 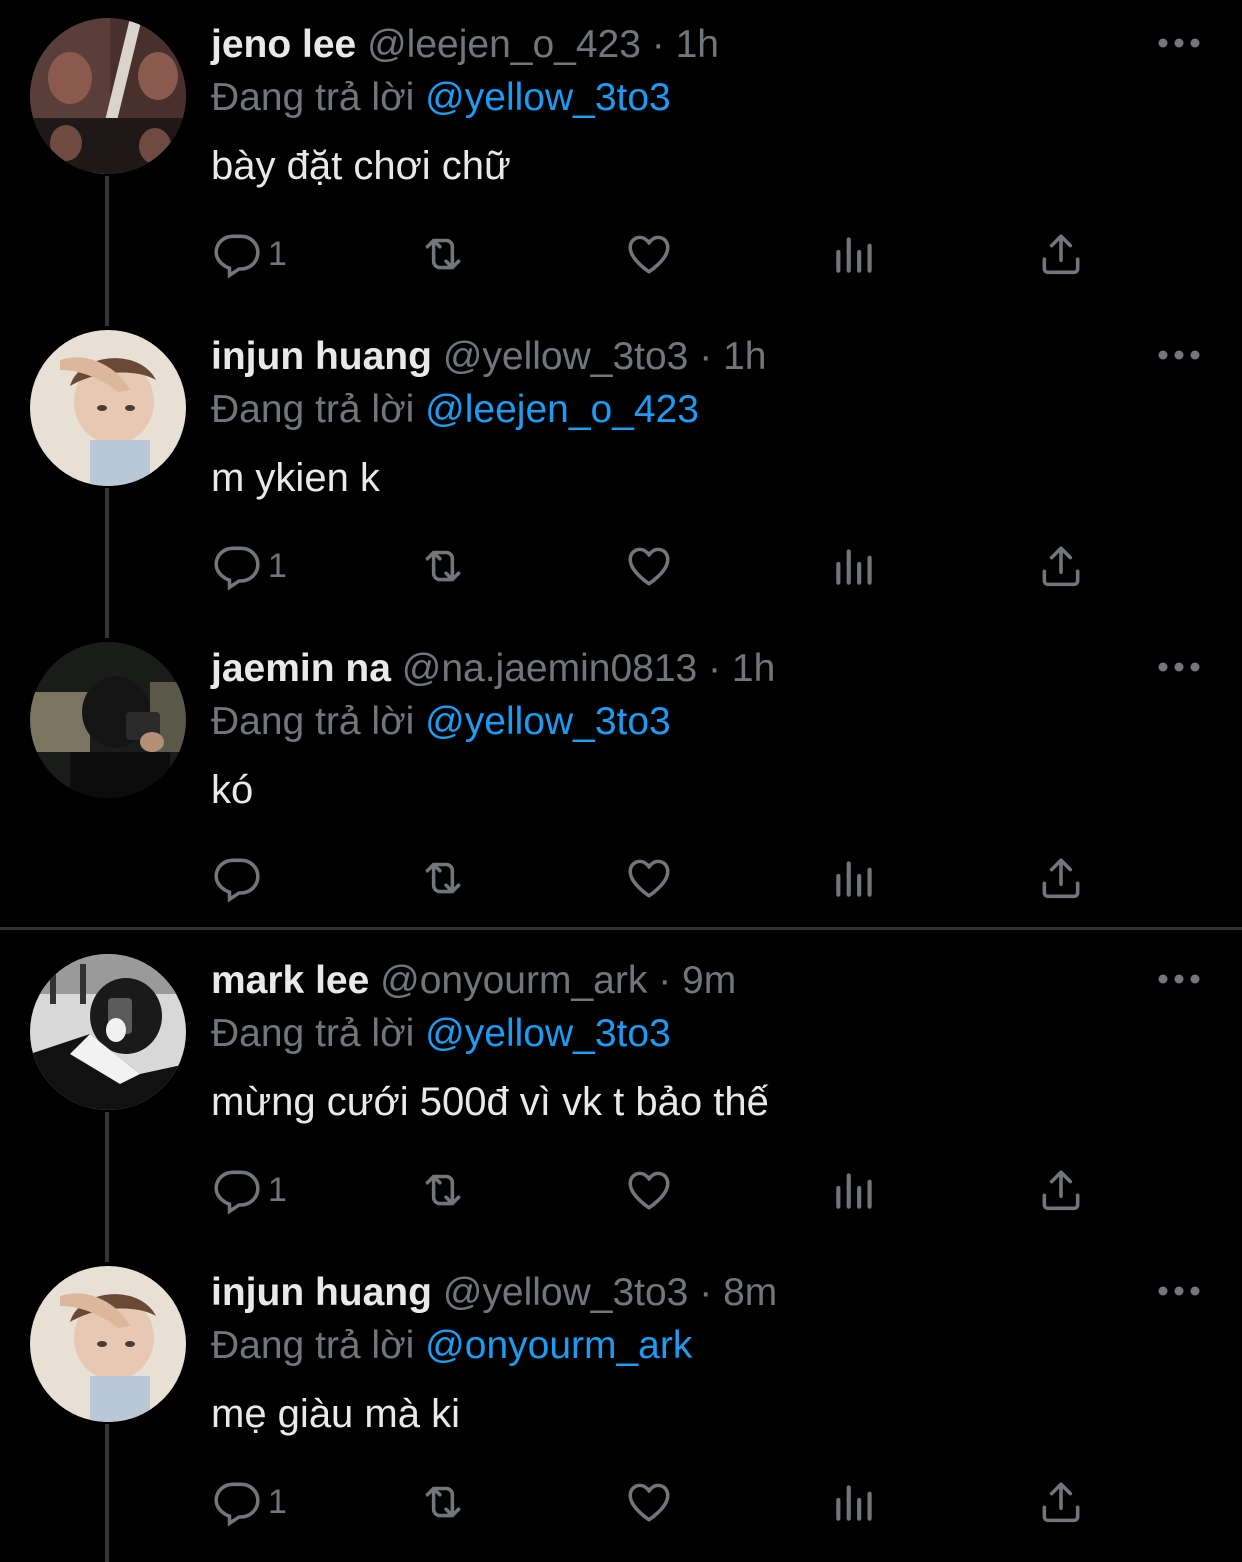 What do you see at coordinates (621, 880) in the screenshot?
I see `action-bar` at bounding box center [621, 880].